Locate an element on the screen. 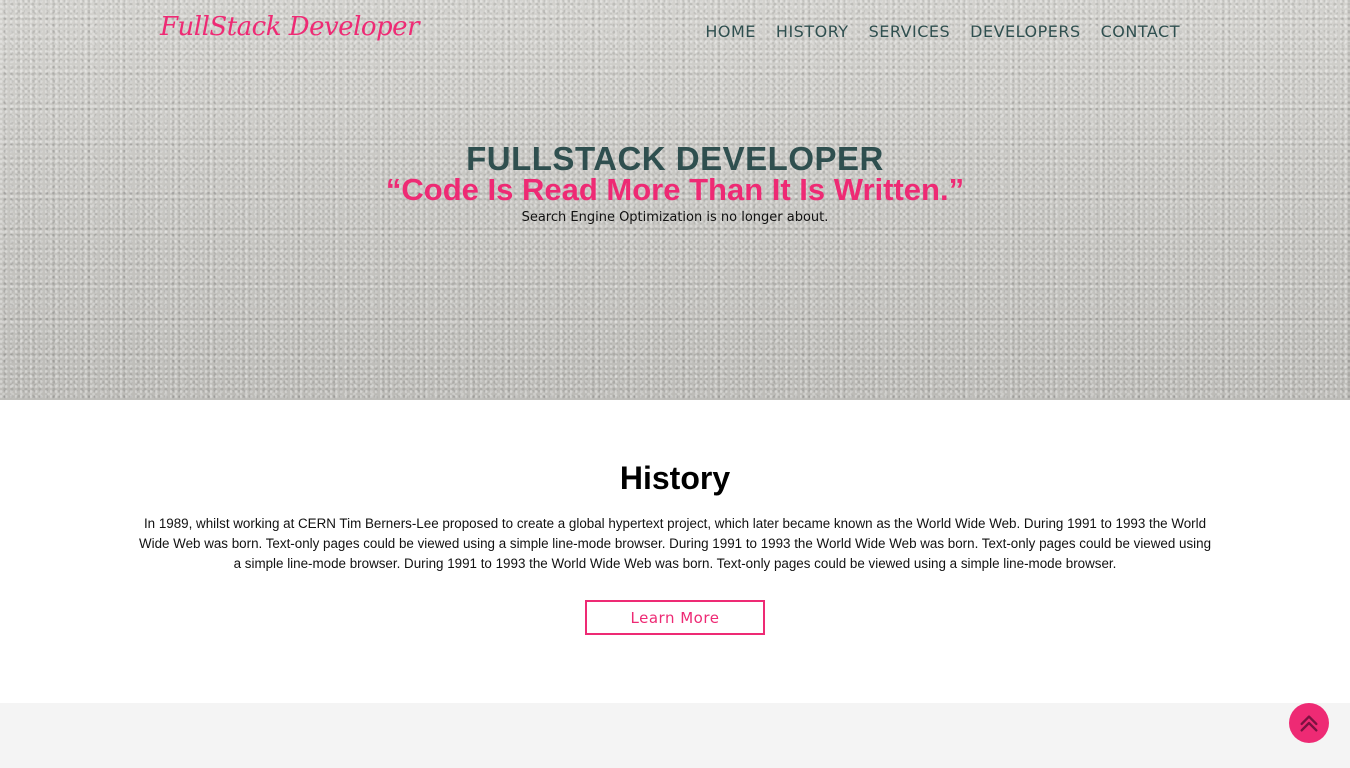  double-chevron-up-icon is located at coordinates (1309, 723).